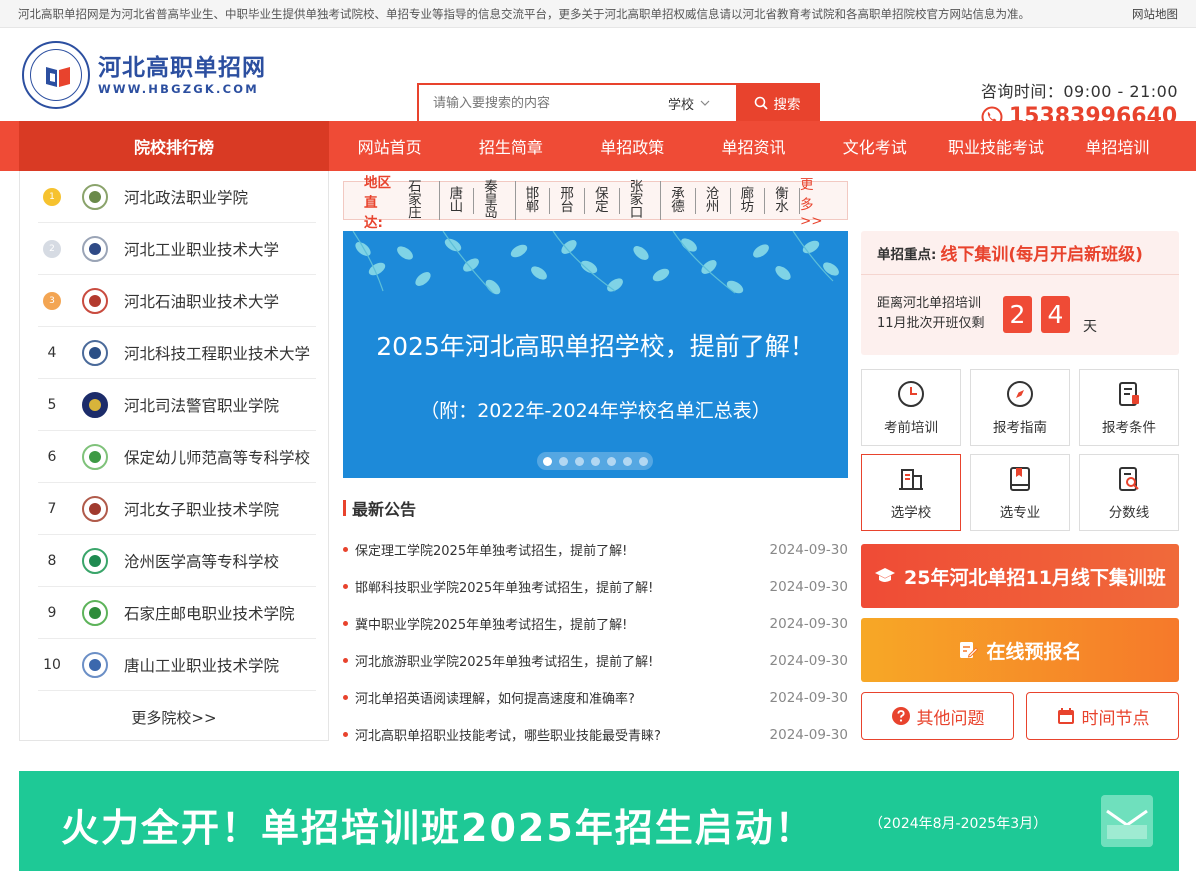 This screenshot has width=1196, height=885. I want to click on building-icon, so click(911, 479).